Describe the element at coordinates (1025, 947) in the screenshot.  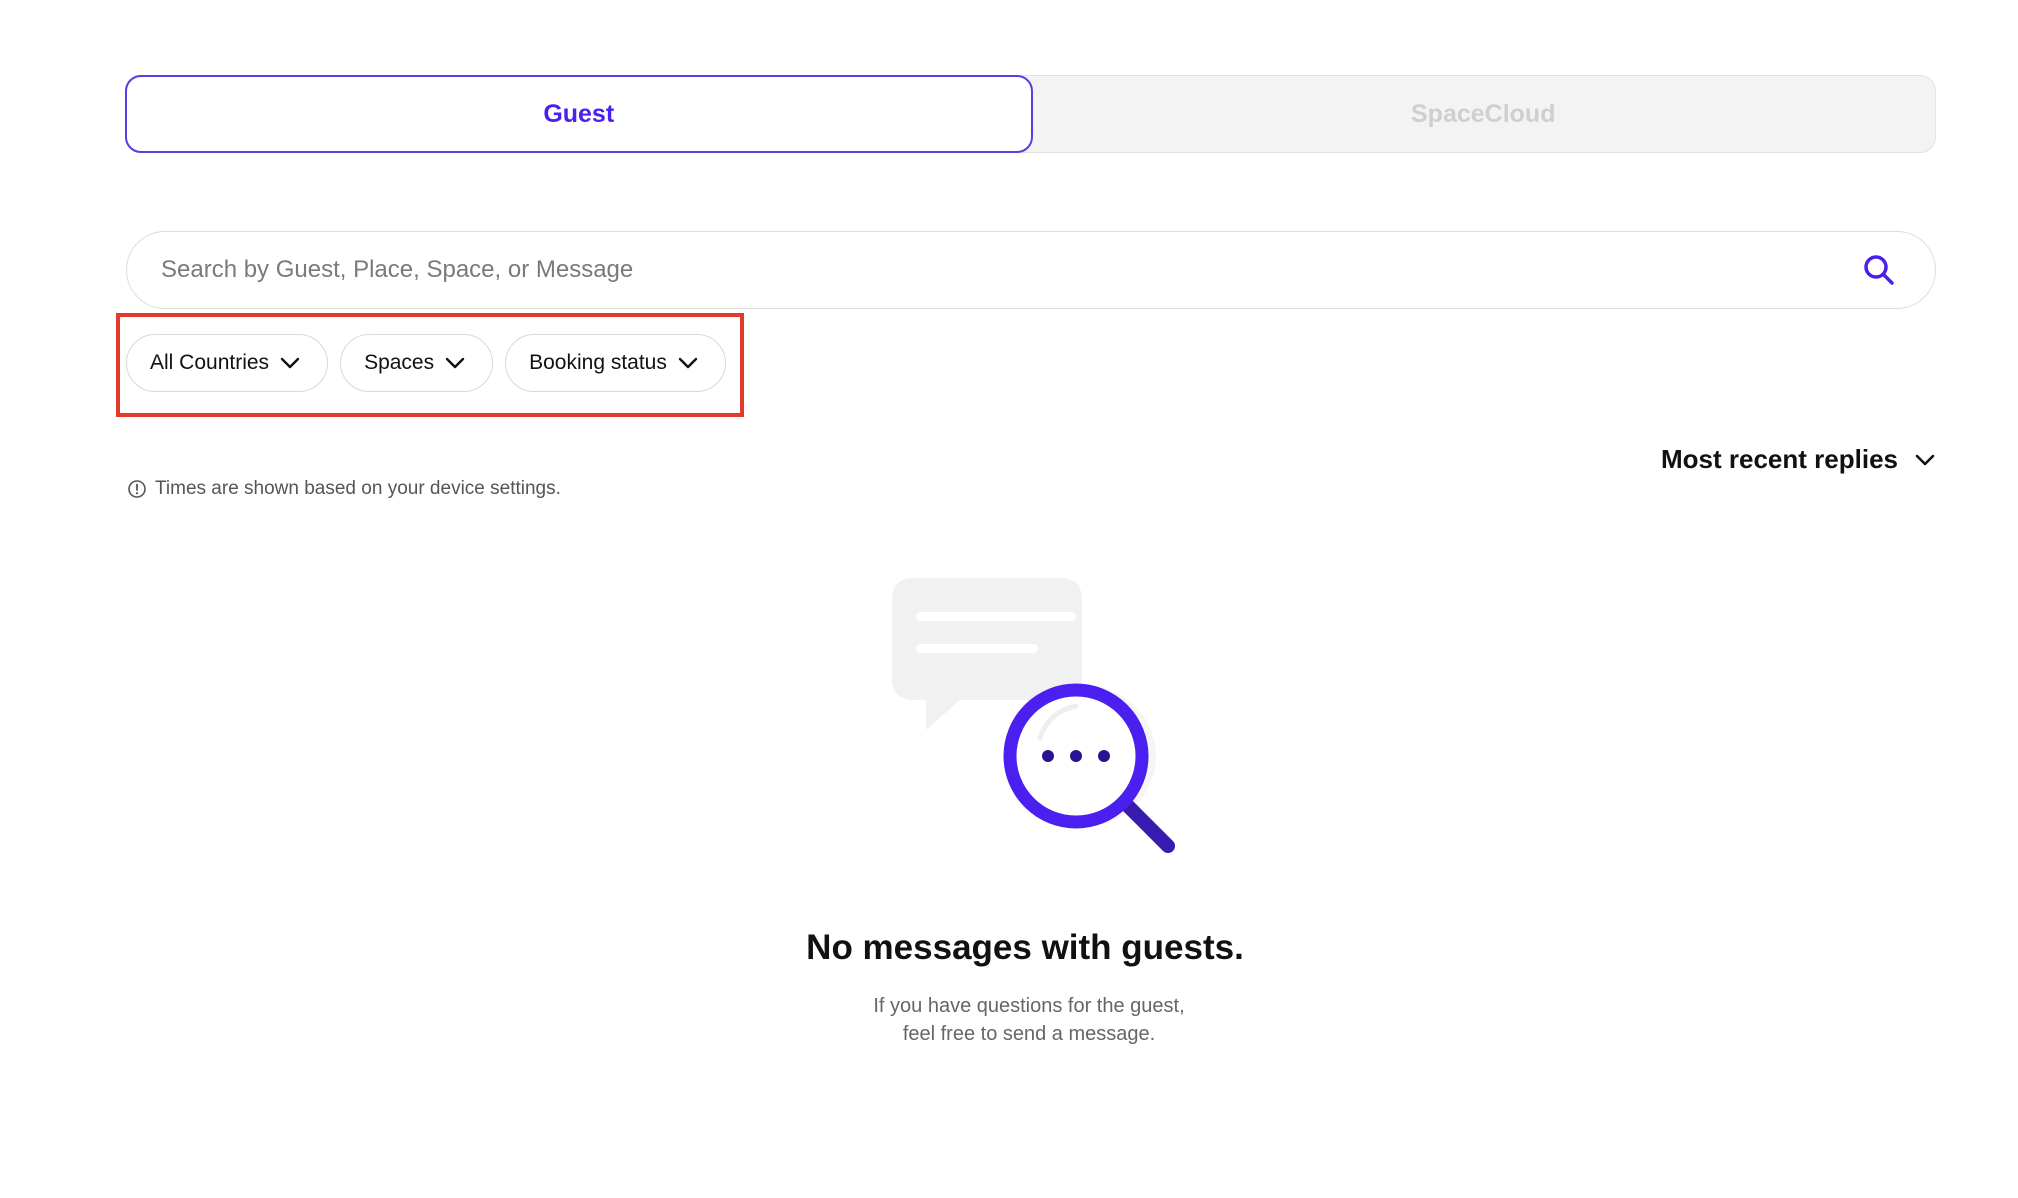
I see `empty-state-title: No messages with guests.` at that location.